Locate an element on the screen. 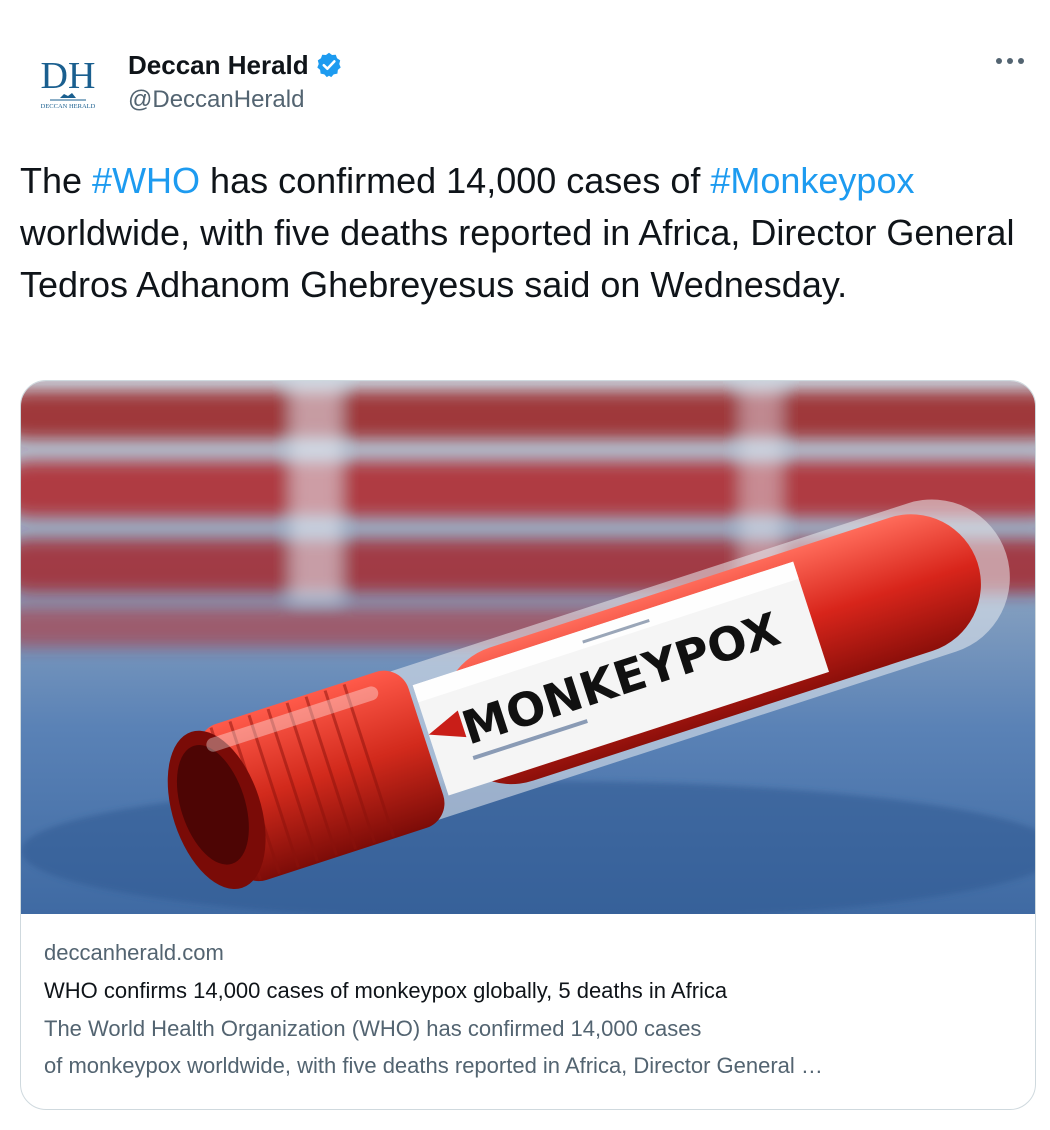  logo-subtext: DECCAN HERALD is located at coordinates (68, 106).